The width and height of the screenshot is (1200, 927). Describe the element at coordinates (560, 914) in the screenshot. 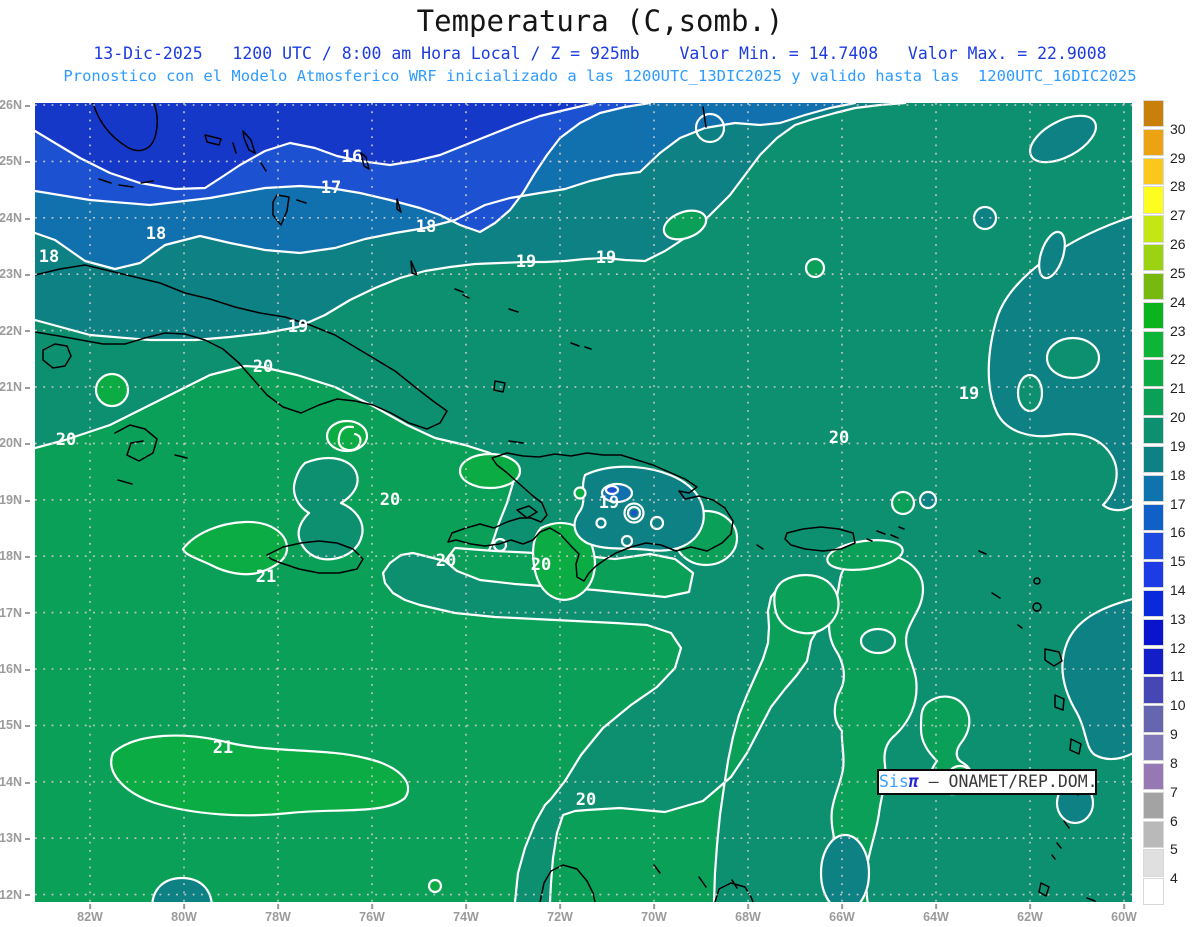

I see `lon-label: 72W` at that location.